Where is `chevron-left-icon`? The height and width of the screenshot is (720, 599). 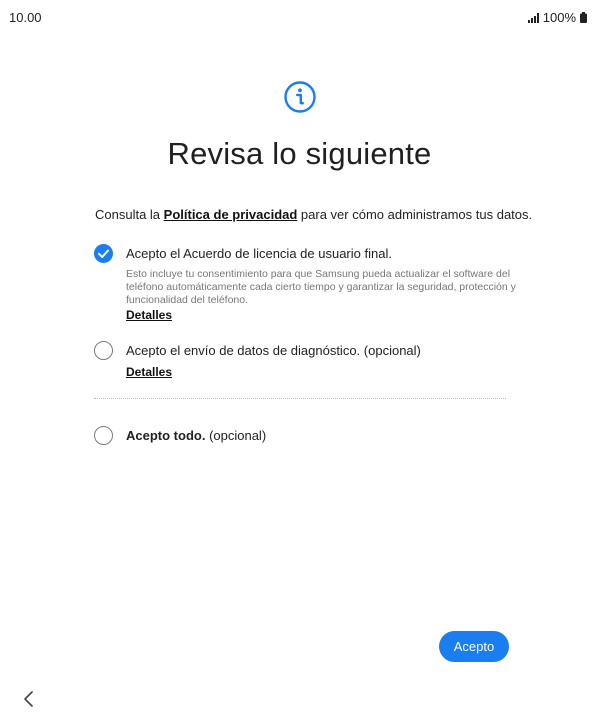 chevron-left-icon is located at coordinates (29, 699).